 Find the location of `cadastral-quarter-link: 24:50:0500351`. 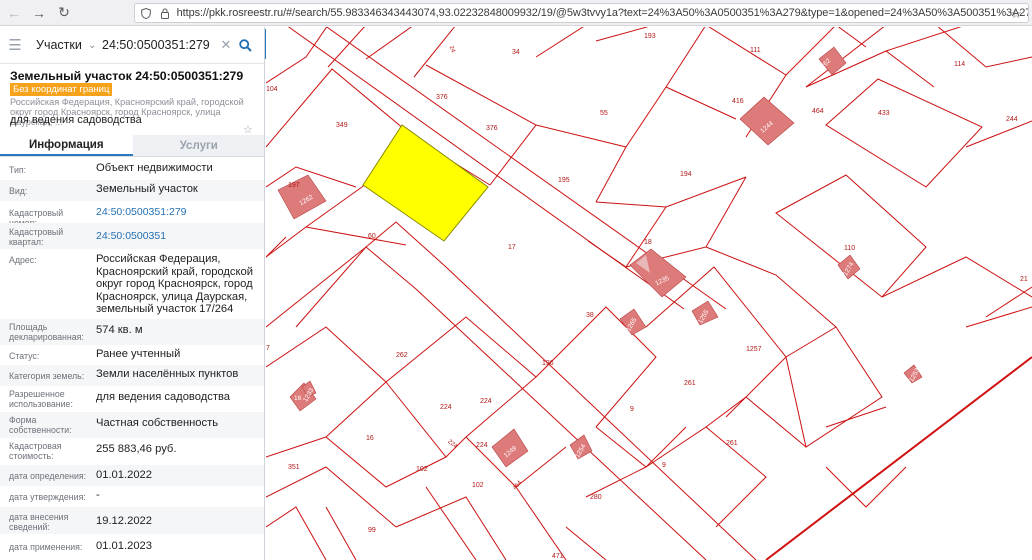

cadastral-quarter-link: 24:50:0500351 is located at coordinates (178, 236).